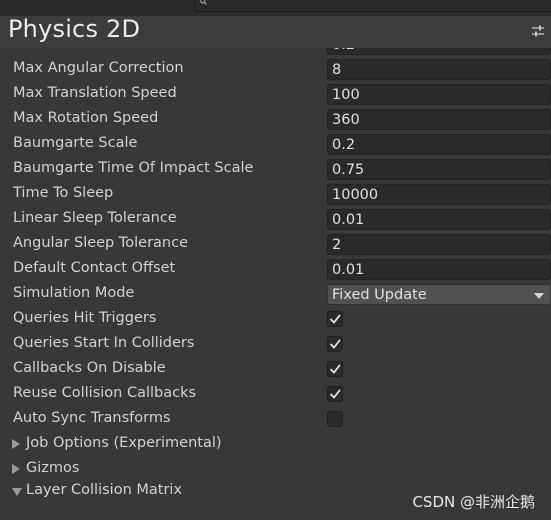 The height and width of the screenshot is (520, 551). What do you see at coordinates (337, 70) in the screenshot?
I see `field-value: 8` at bounding box center [337, 70].